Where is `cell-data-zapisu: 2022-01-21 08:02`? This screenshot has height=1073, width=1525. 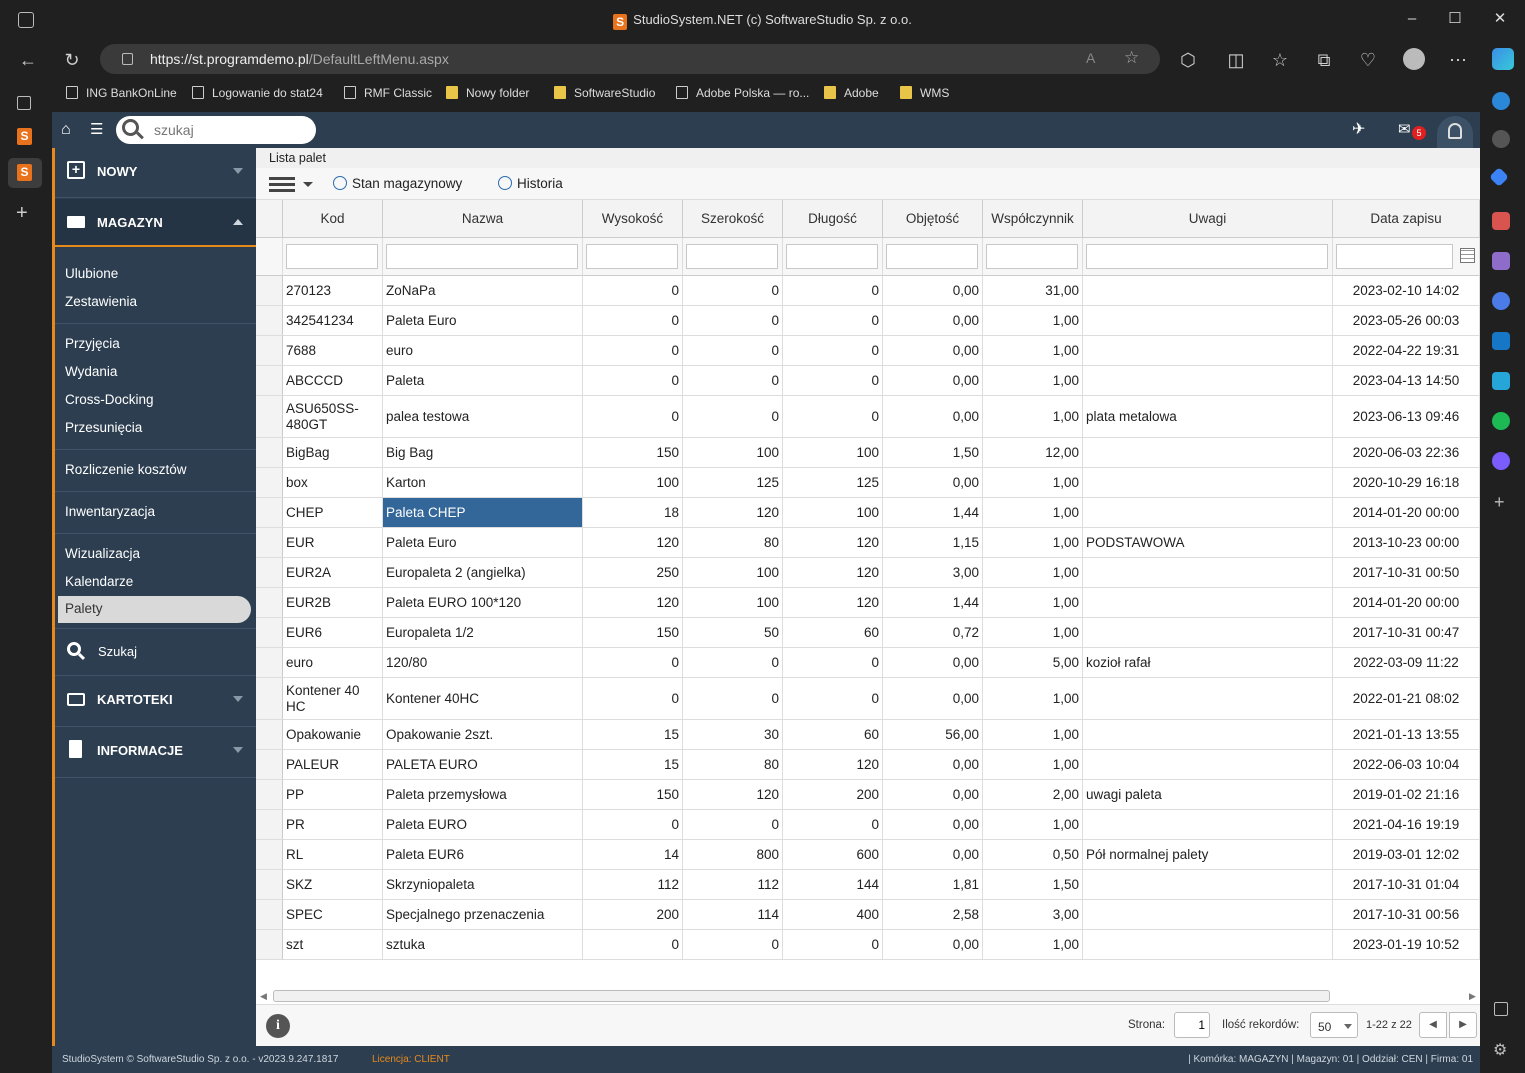
cell-data-zapisu: 2022-01-21 08:02 is located at coordinates (1406, 698).